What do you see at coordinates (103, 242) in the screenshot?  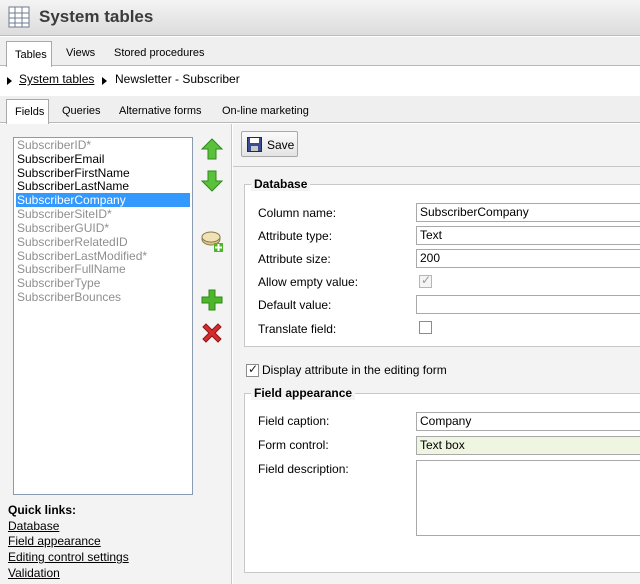 I see `list-item: SubscriberRelatedID` at bounding box center [103, 242].